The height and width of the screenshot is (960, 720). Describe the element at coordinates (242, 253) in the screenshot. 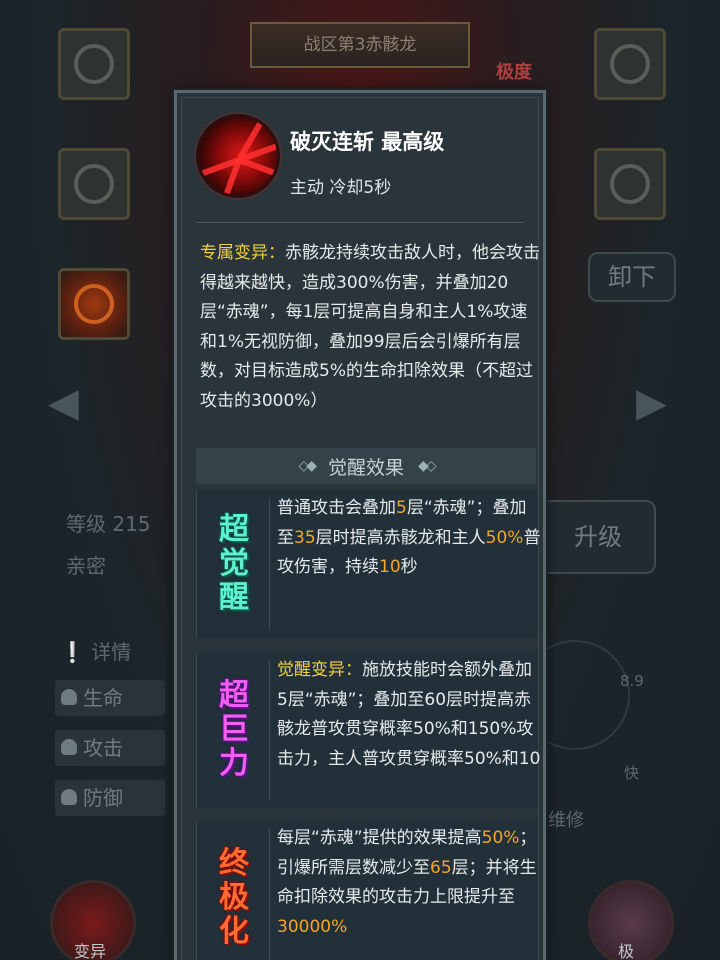

I see `mutation-label: 专属变异：` at that location.